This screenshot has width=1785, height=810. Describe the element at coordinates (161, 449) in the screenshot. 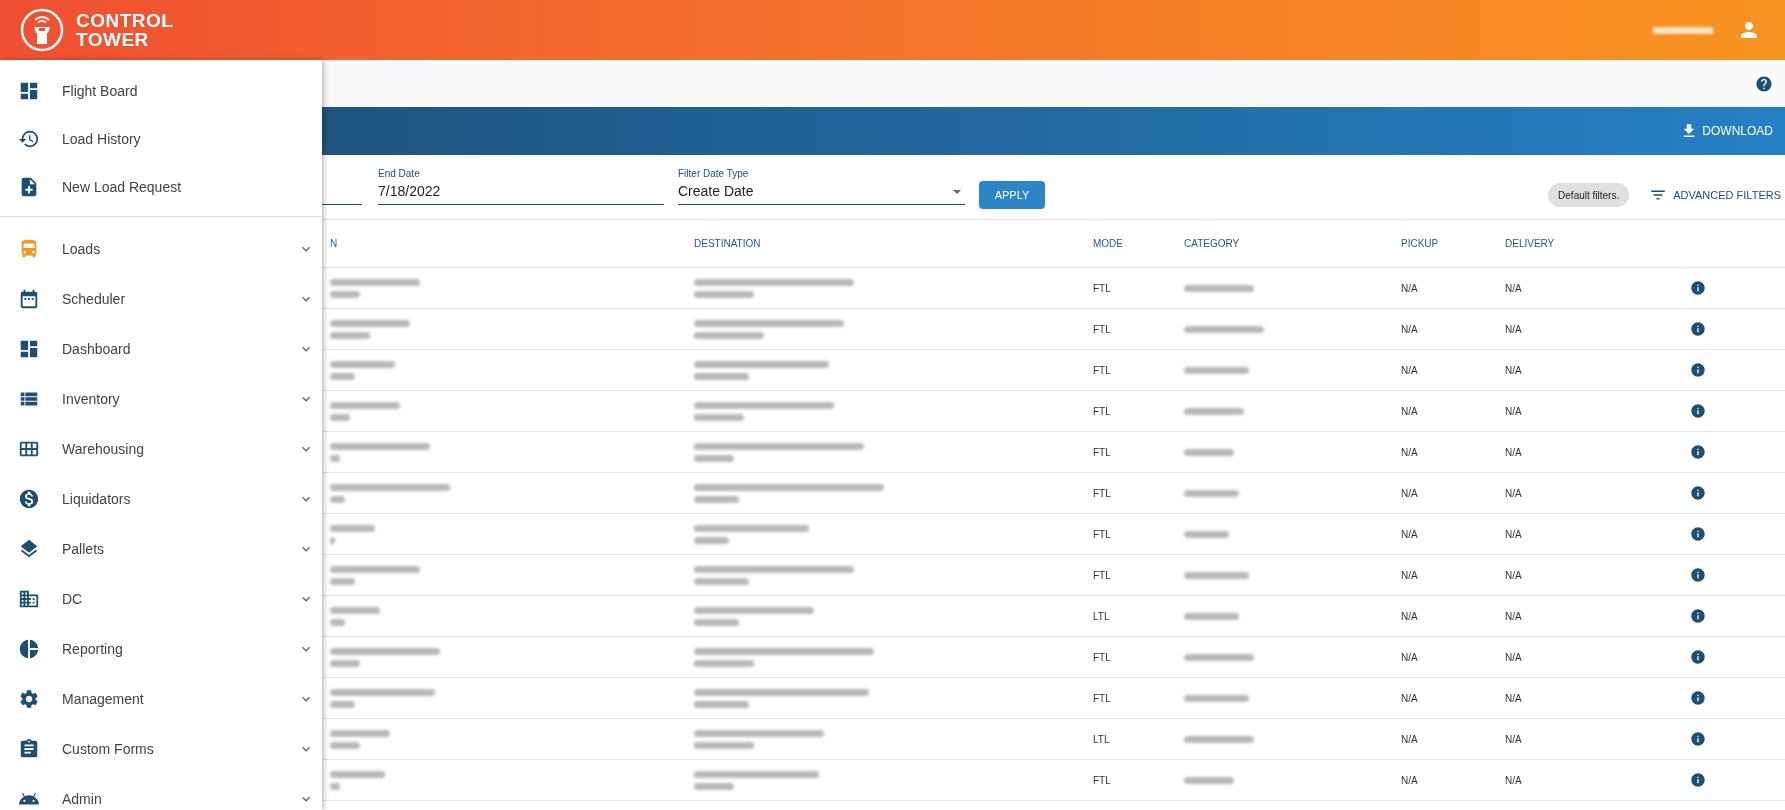

I see `nav-group: Warehousing` at that location.